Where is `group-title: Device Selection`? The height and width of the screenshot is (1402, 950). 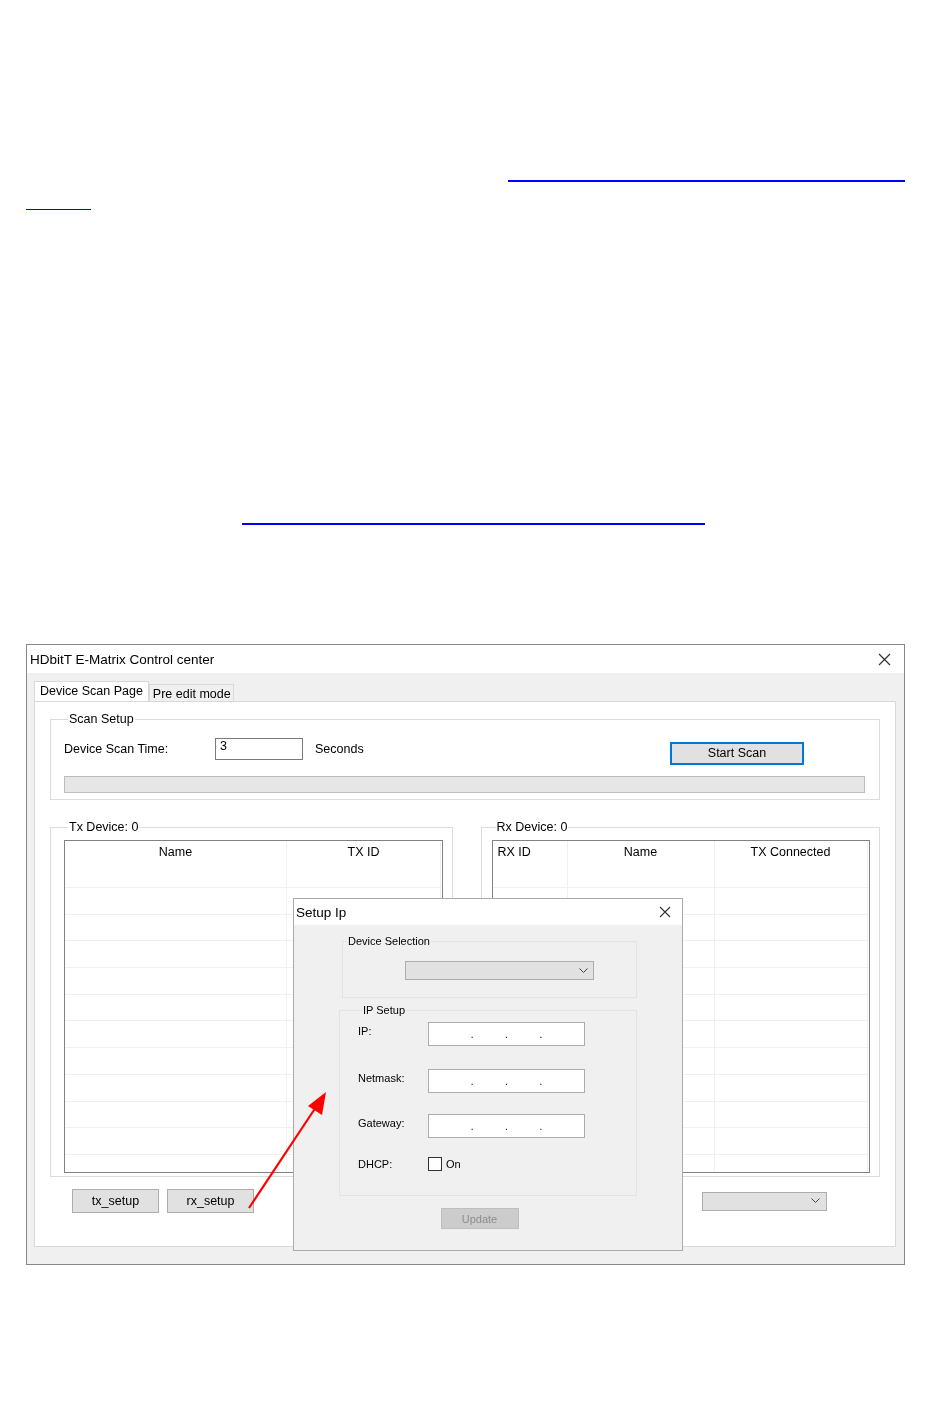
group-title: Device Selection is located at coordinates (389, 941).